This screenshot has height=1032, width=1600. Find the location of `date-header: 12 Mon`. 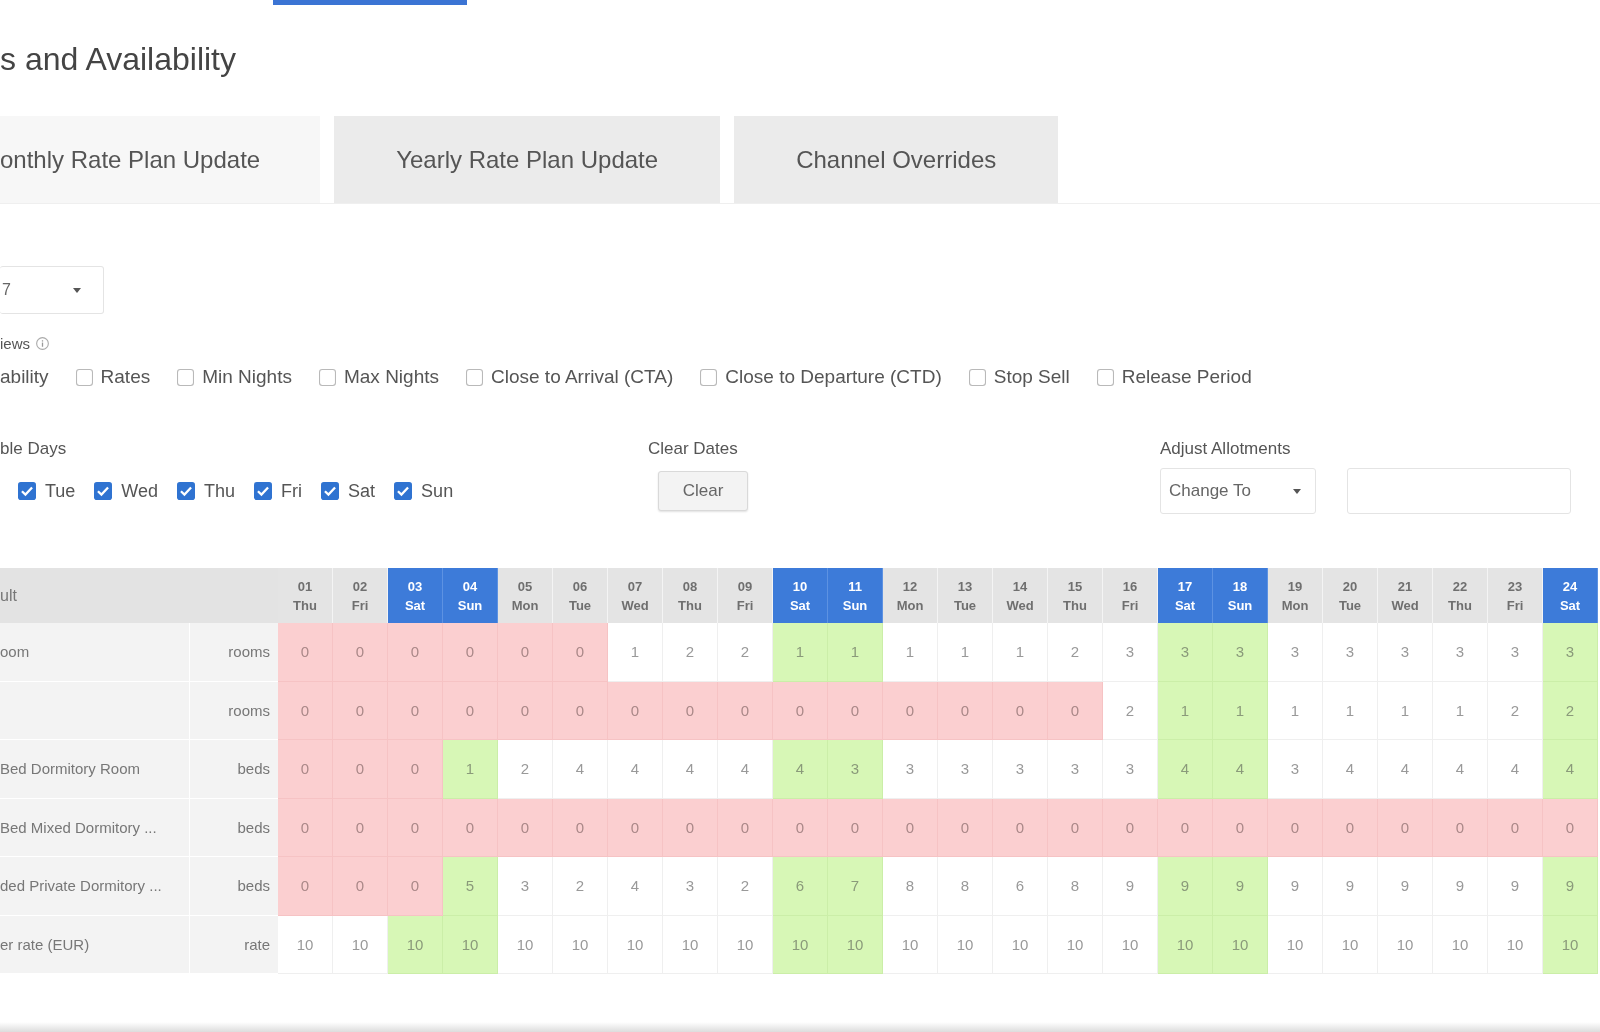

date-header: 12 Mon is located at coordinates (910, 595).